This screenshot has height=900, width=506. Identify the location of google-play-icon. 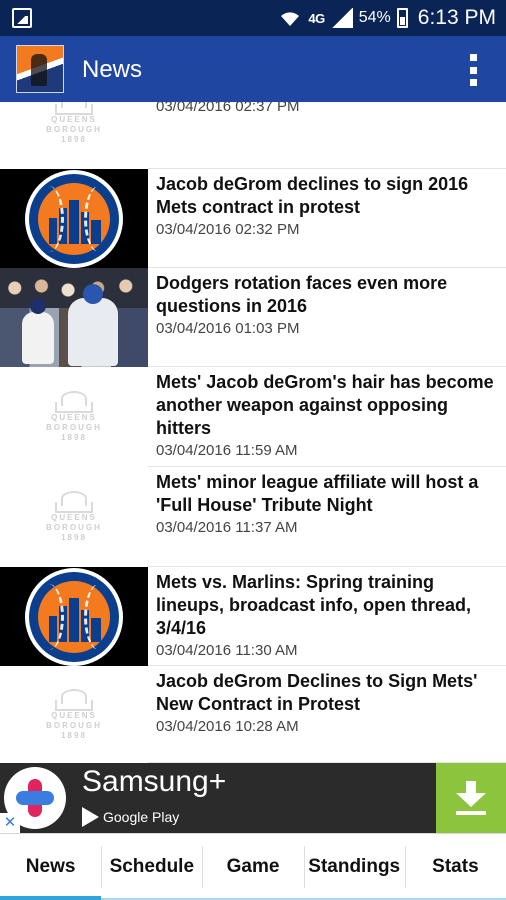
(90, 817).